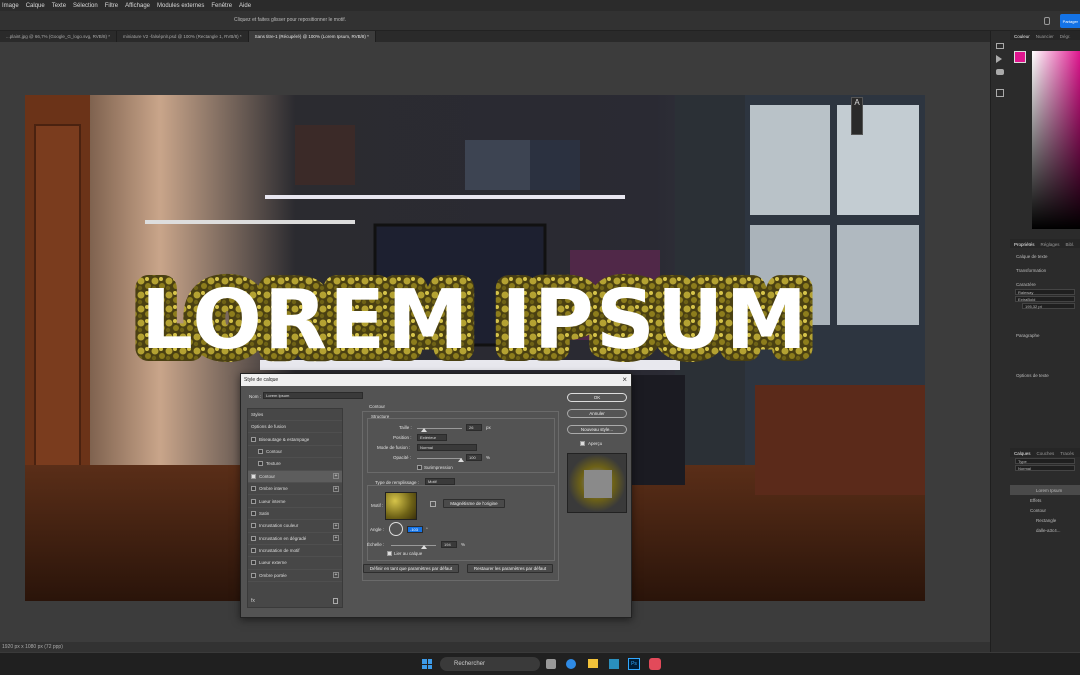 The width and height of the screenshot is (1080, 675). I want to click on layer-row: Effets, so click(1045, 500).